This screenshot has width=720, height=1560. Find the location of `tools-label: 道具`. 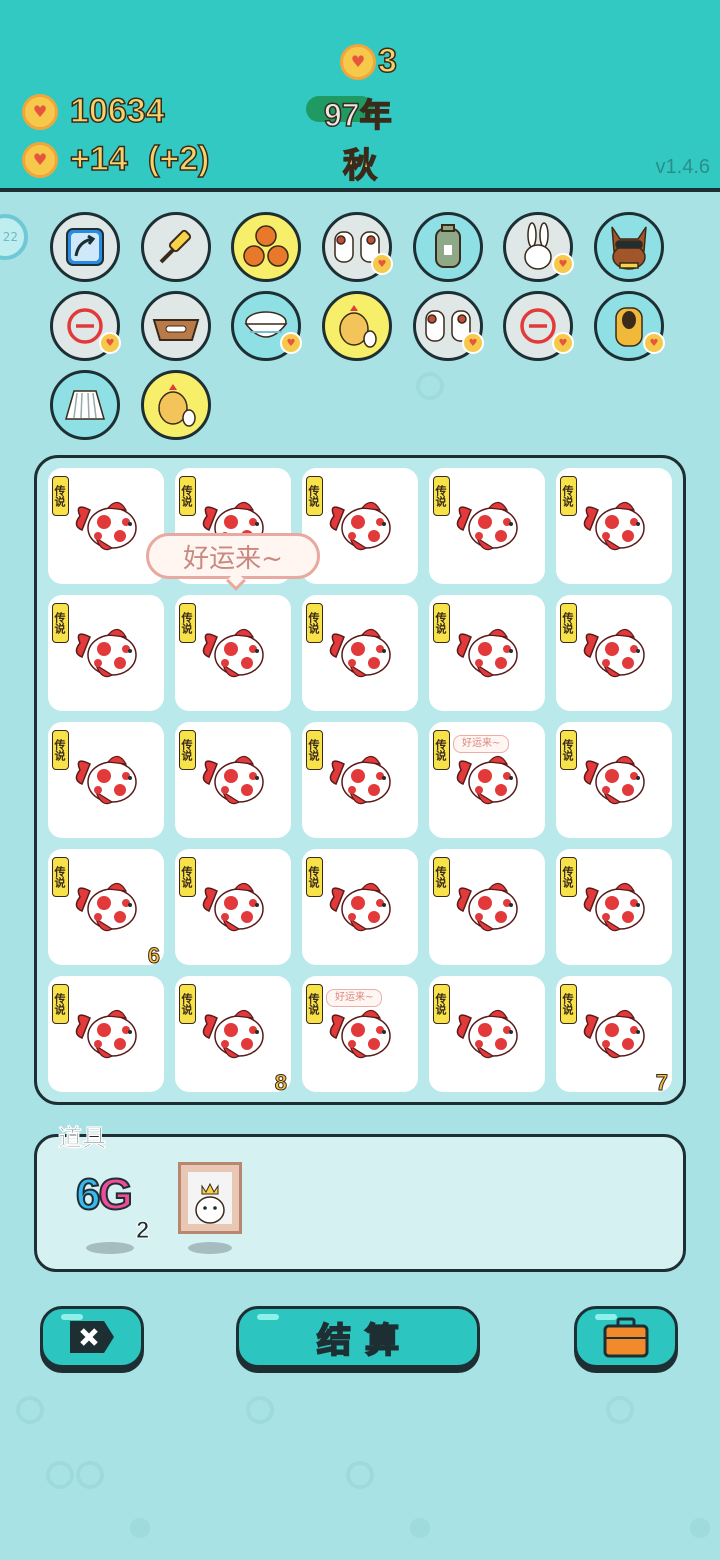

tools-label: 道具 is located at coordinates (82, 1138).